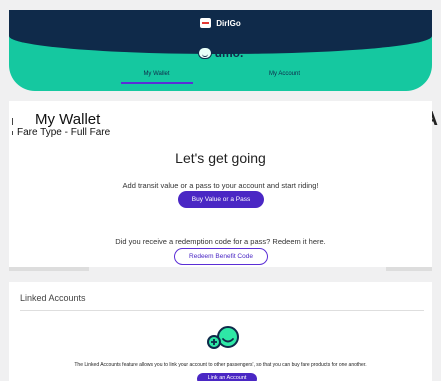 Image resolution: width=441 pixels, height=381 pixels. I want to click on umo-face-icon, so click(204, 53).